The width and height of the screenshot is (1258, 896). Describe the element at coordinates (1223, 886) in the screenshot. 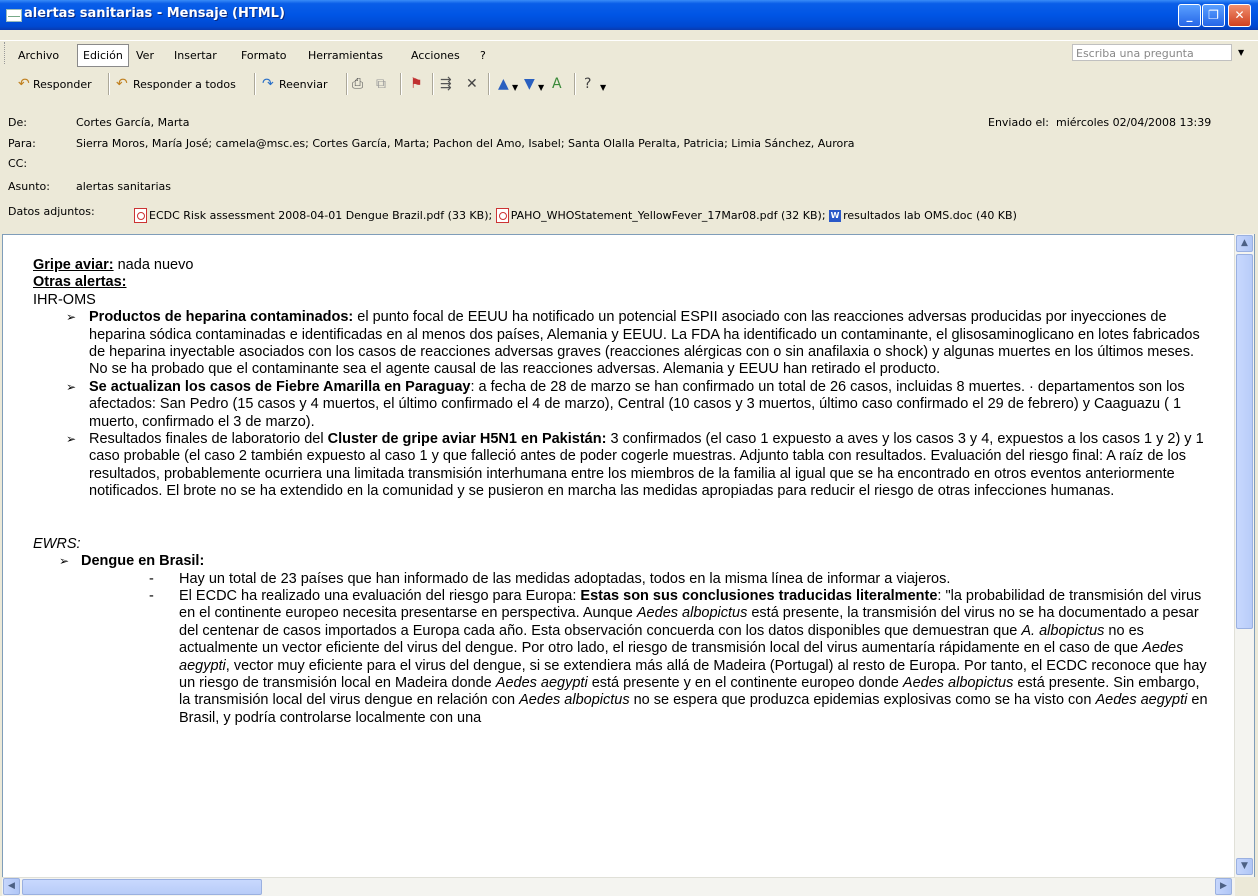

I see `scroll-right-button: ▶` at that location.